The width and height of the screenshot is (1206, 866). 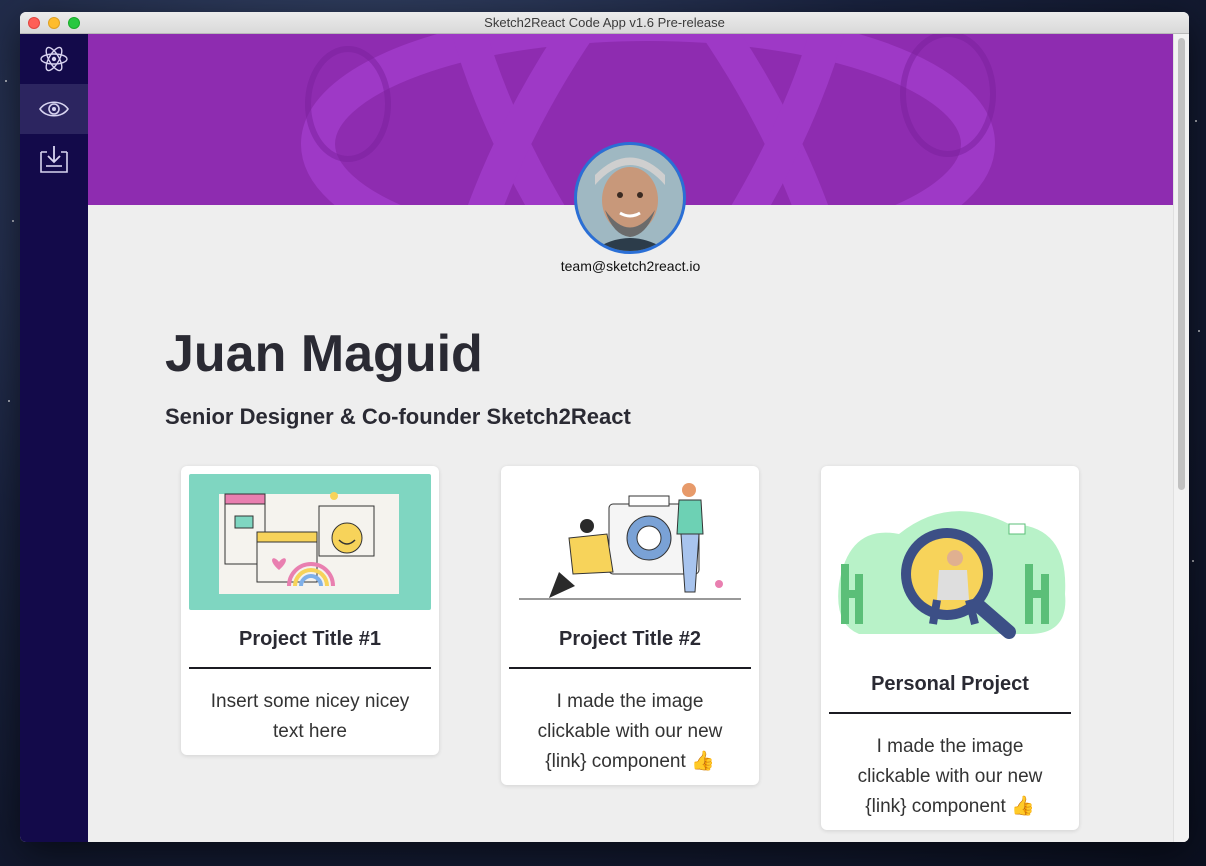 What do you see at coordinates (74, 23) in the screenshot?
I see `zoom-button` at bounding box center [74, 23].